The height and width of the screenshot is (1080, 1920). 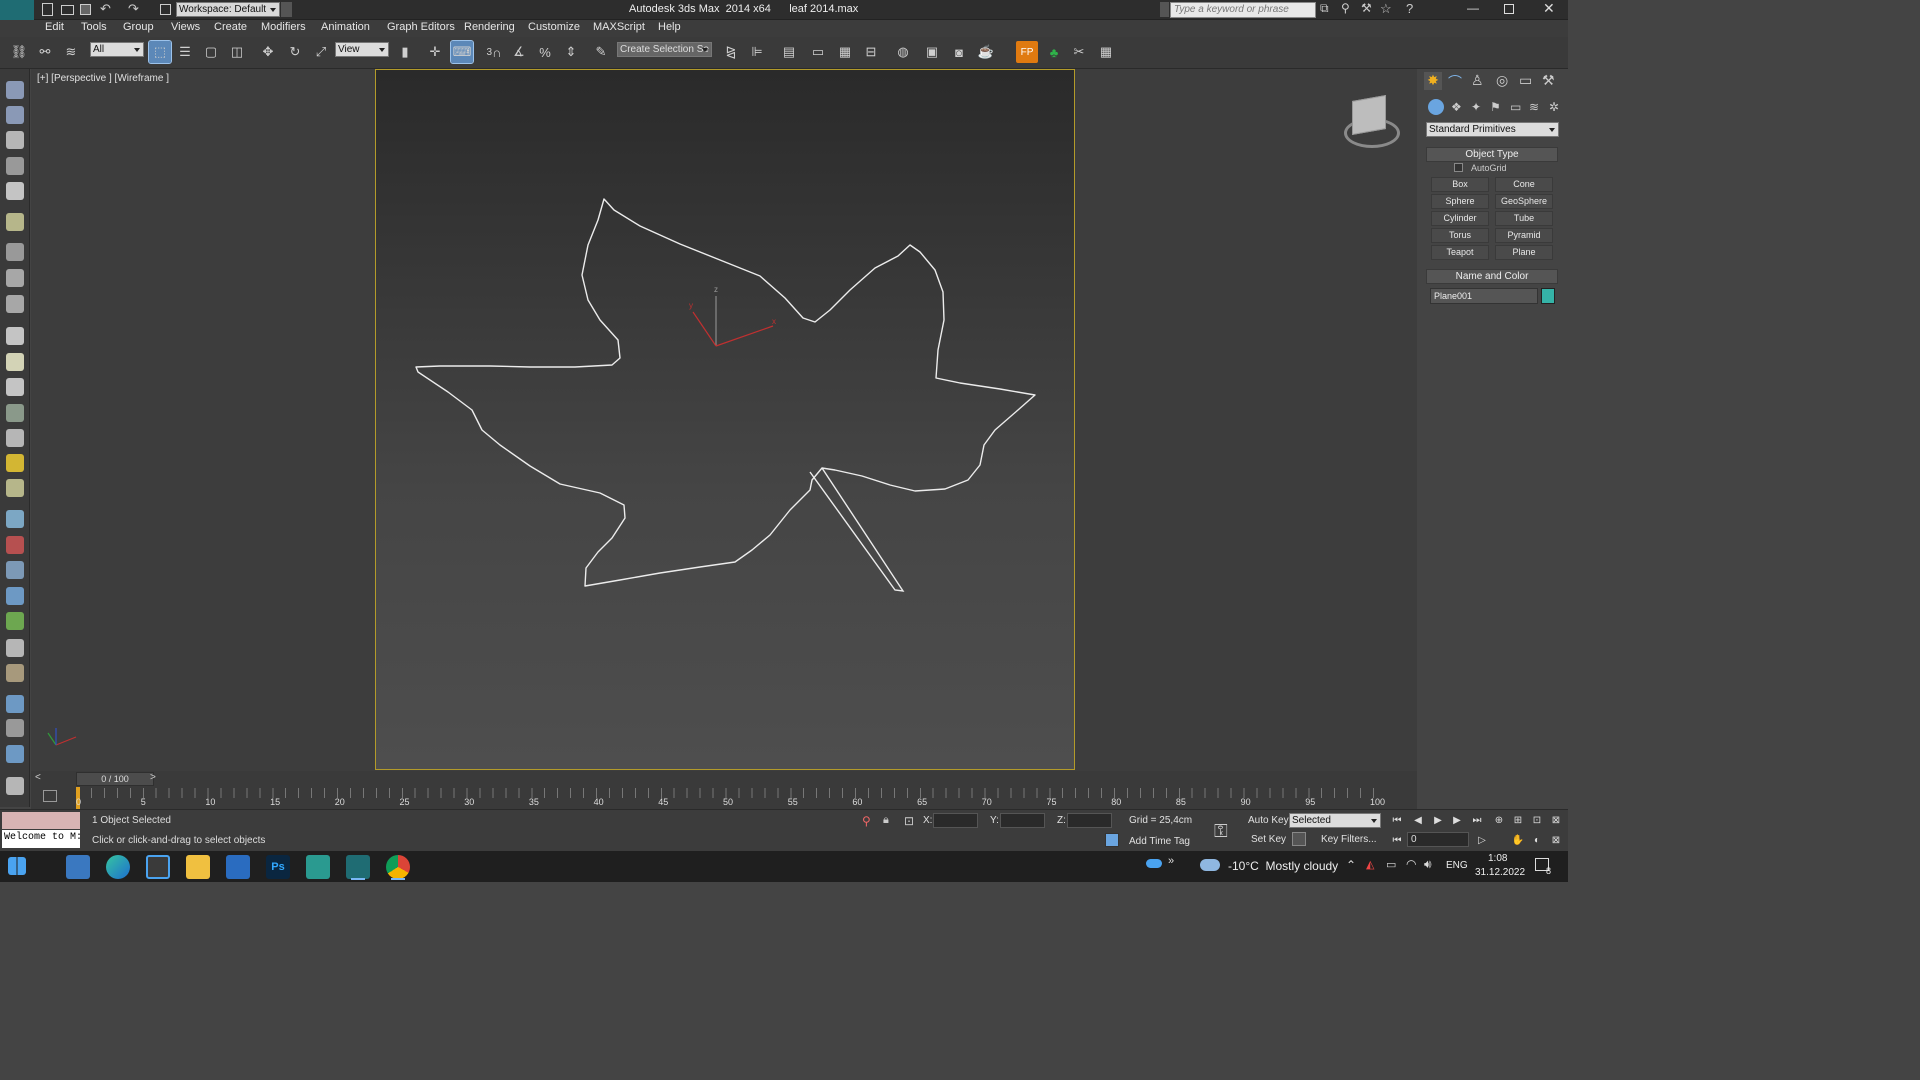 What do you see at coordinates (1556, 841) in the screenshot?
I see `maximize-viewport-icon: ⊠` at bounding box center [1556, 841].